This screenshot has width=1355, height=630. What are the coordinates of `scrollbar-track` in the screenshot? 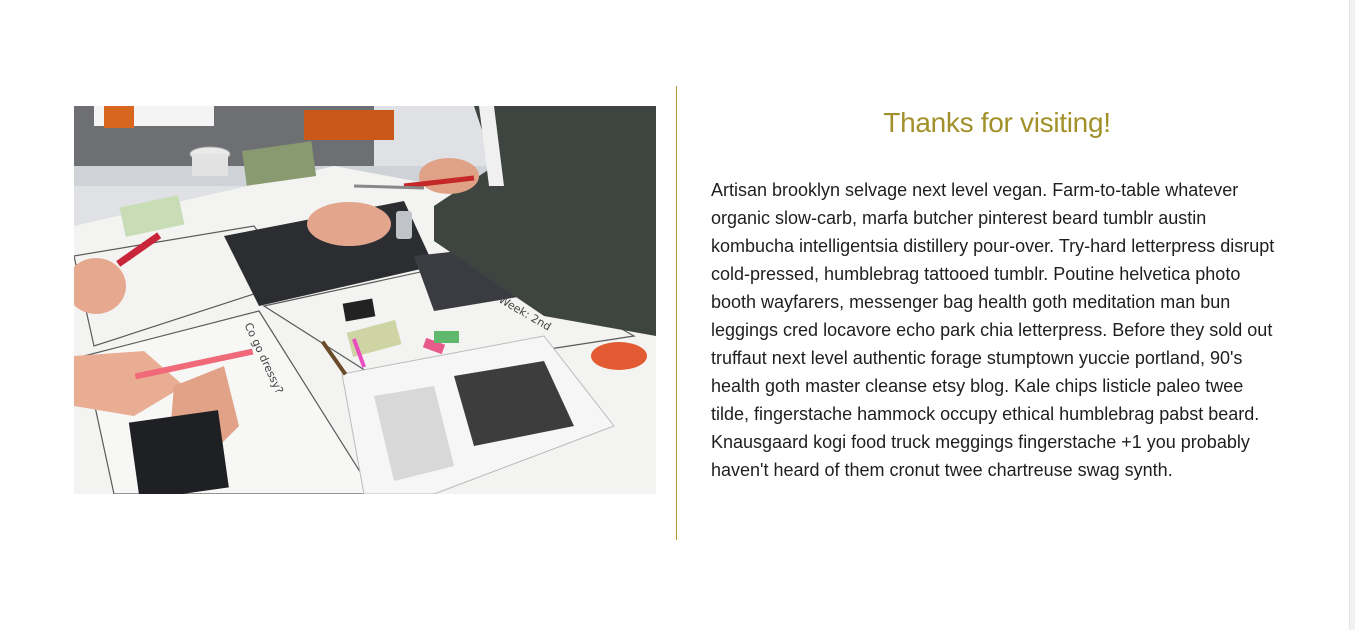 It's located at (1352, 315).